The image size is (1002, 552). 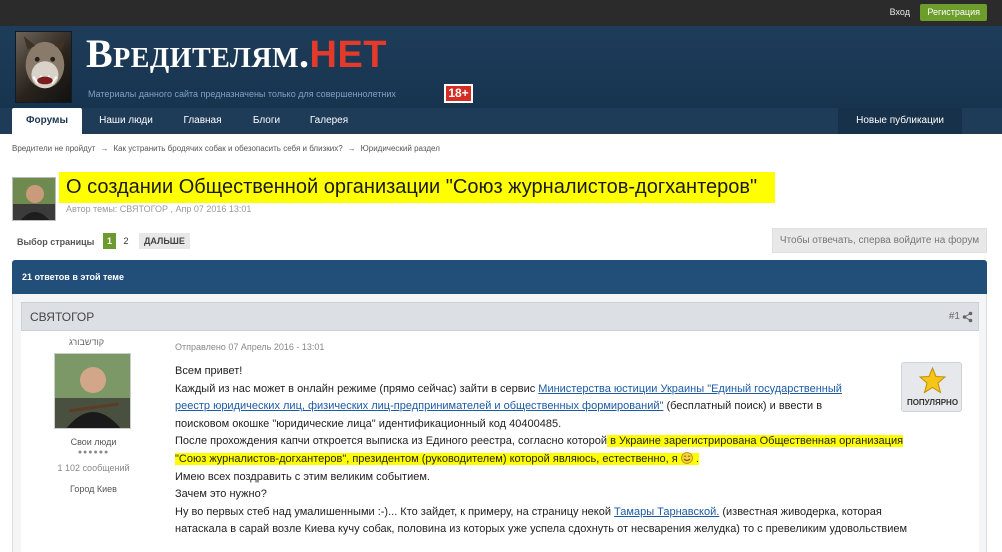 What do you see at coordinates (93, 468) in the screenshot?
I see `user-post-count: 1 102 сообщений` at bounding box center [93, 468].